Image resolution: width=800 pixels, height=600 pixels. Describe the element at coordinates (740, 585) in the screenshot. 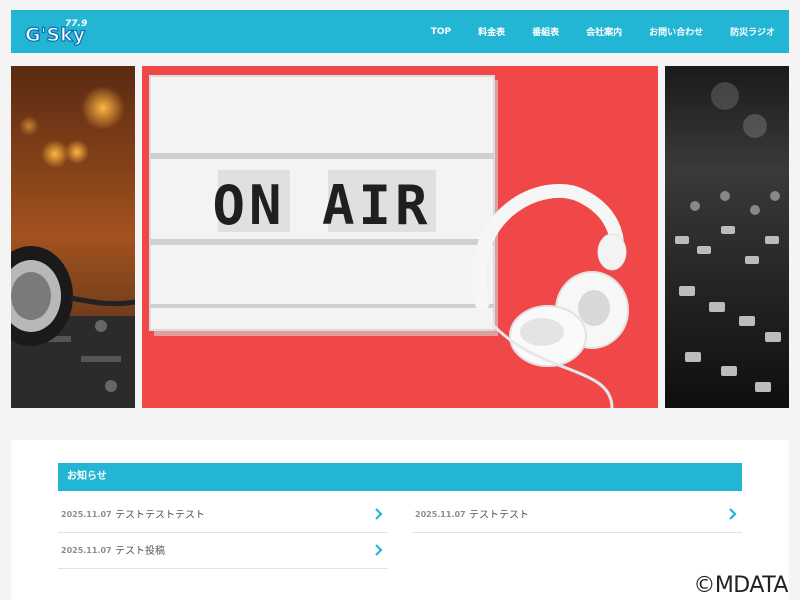

I see `watermark: ©MDATA` at that location.